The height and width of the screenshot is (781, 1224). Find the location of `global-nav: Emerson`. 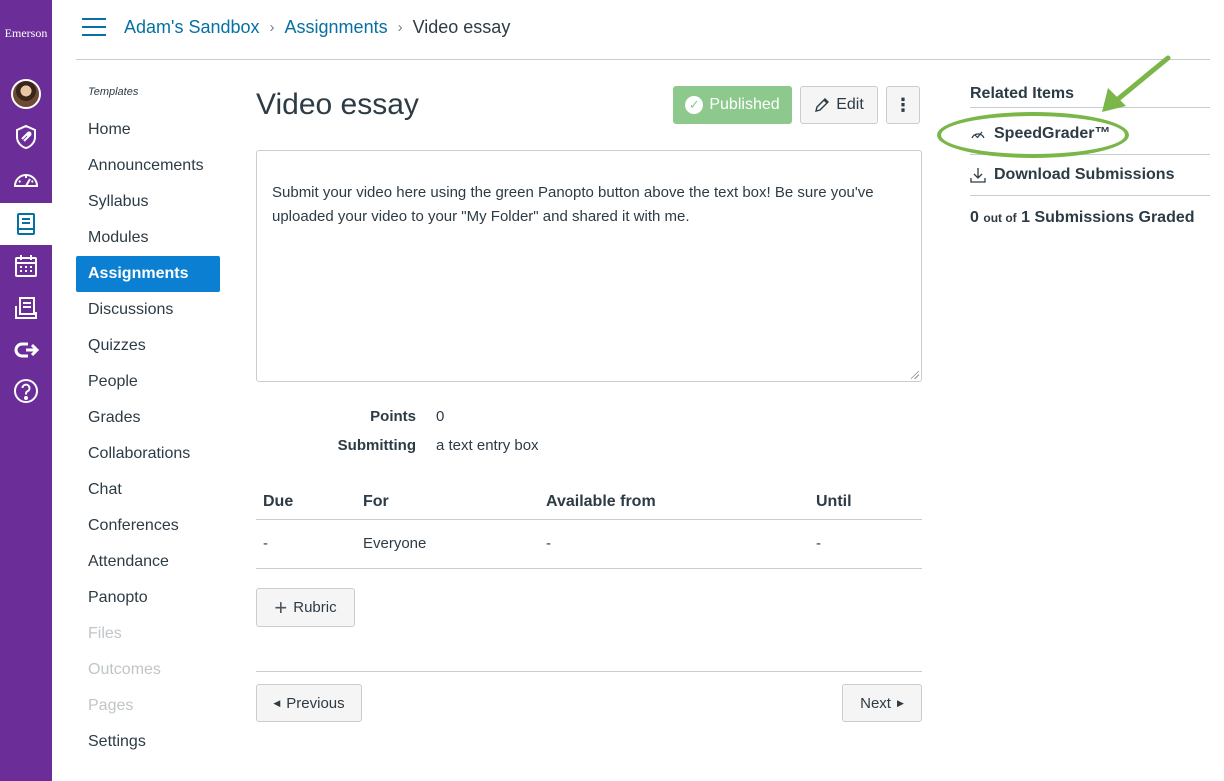

global-nav: Emerson is located at coordinates (26, 390).